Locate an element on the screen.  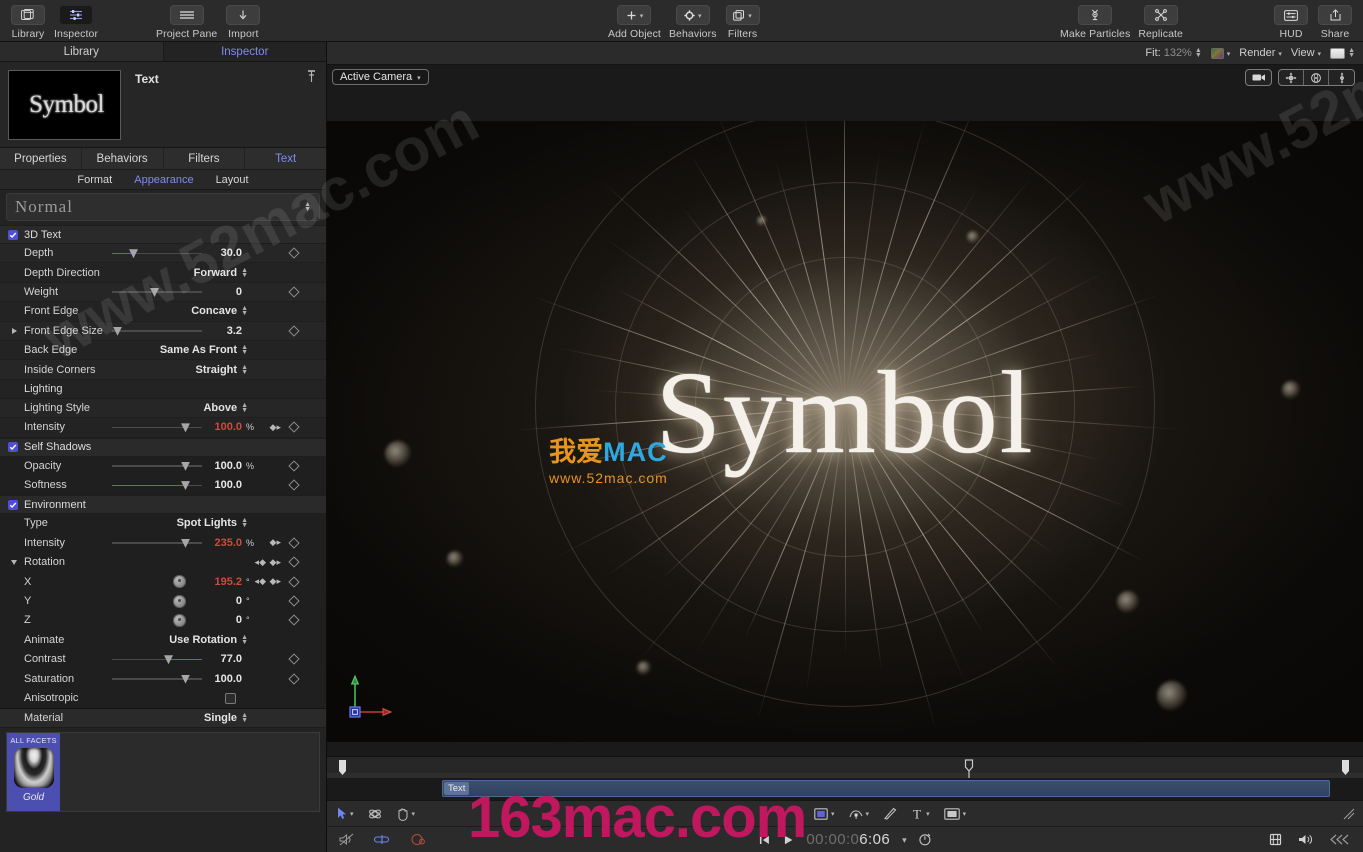
mask-icon is located at coordinates (951, 813).